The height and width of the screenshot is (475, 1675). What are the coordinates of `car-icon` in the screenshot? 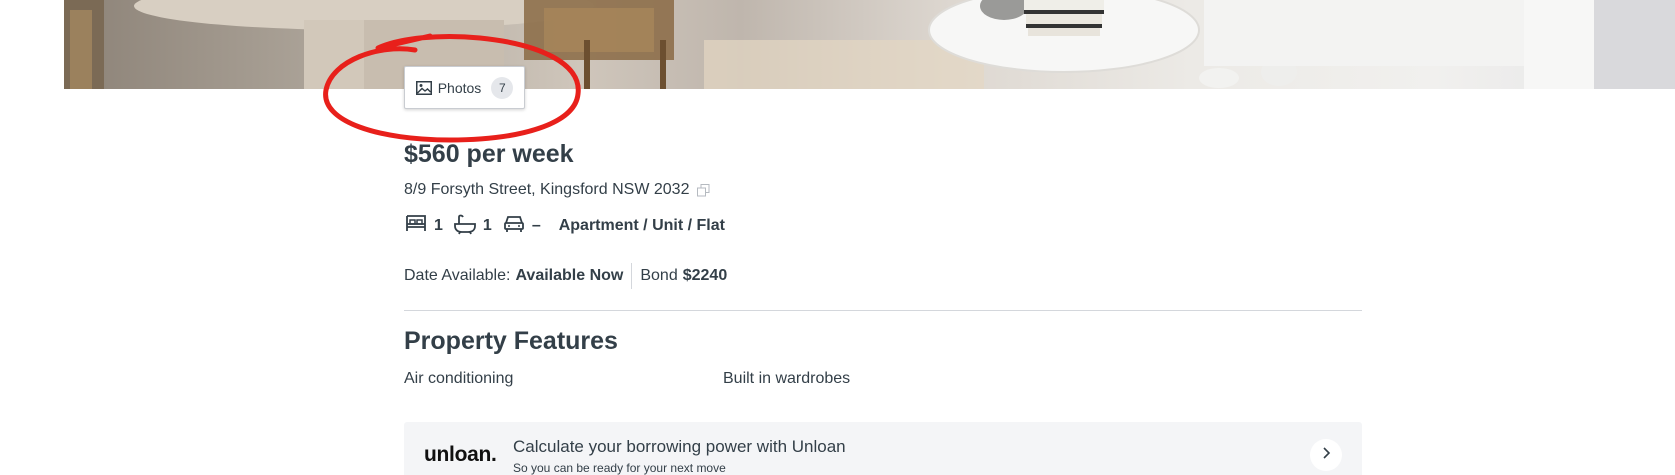 It's located at (514, 226).